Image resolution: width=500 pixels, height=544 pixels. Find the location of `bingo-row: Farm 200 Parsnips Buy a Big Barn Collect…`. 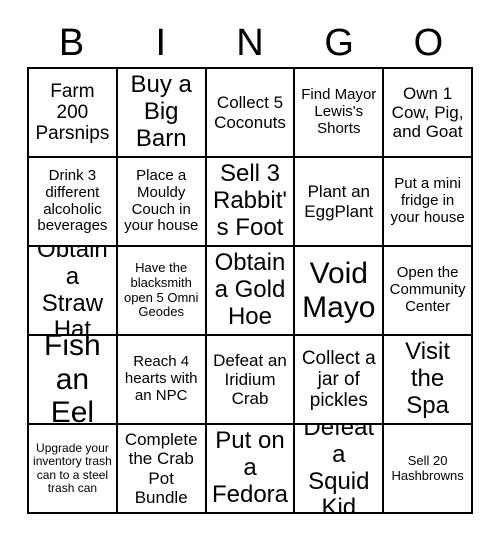

bingo-row: Farm 200 Parsnips Buy a Big Barn Collect… is located at coordinates (251, 113).